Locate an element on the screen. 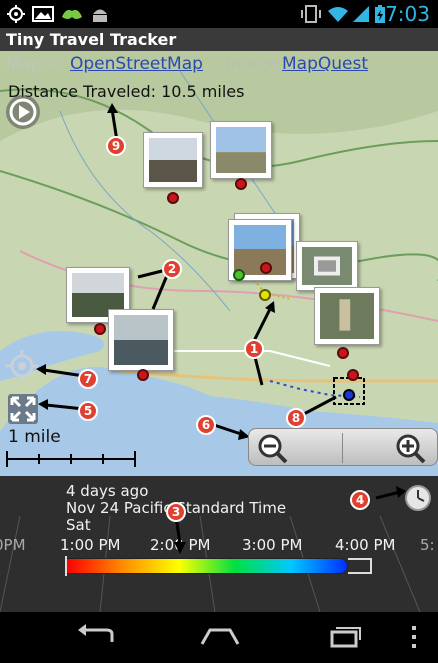 The height and width of the screenshot is (663, 438). wifi-icon is located at coordinates (338, 14).